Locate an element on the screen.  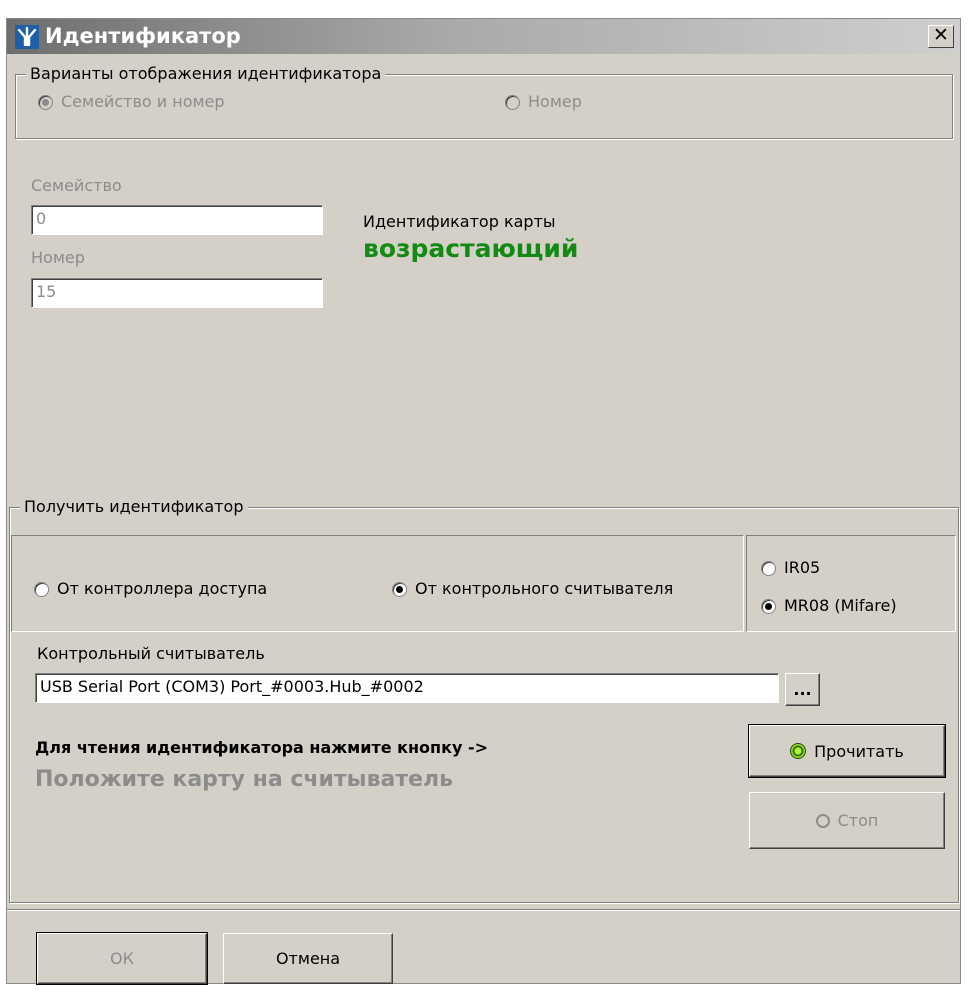
radio-label: От контрольного считывателя is located at coordinates (544, 588).